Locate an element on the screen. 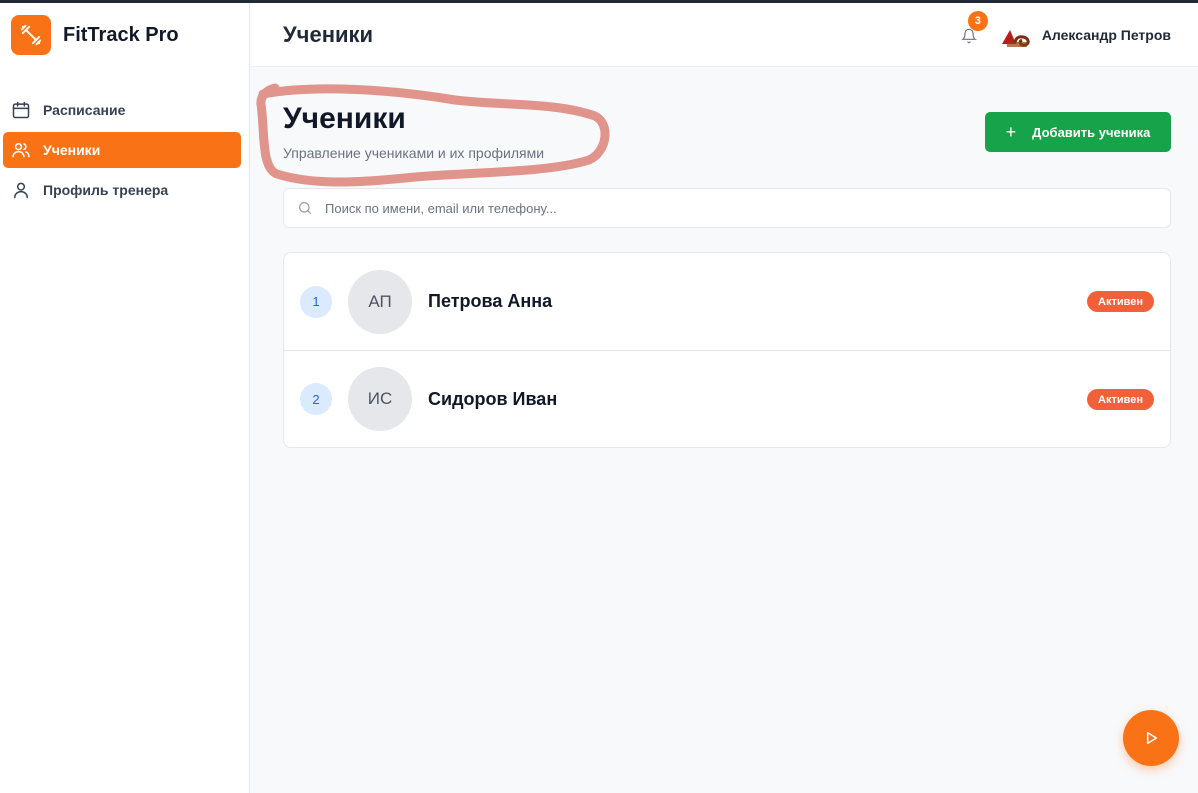  play-icon is located at coordinates (1152, 738).